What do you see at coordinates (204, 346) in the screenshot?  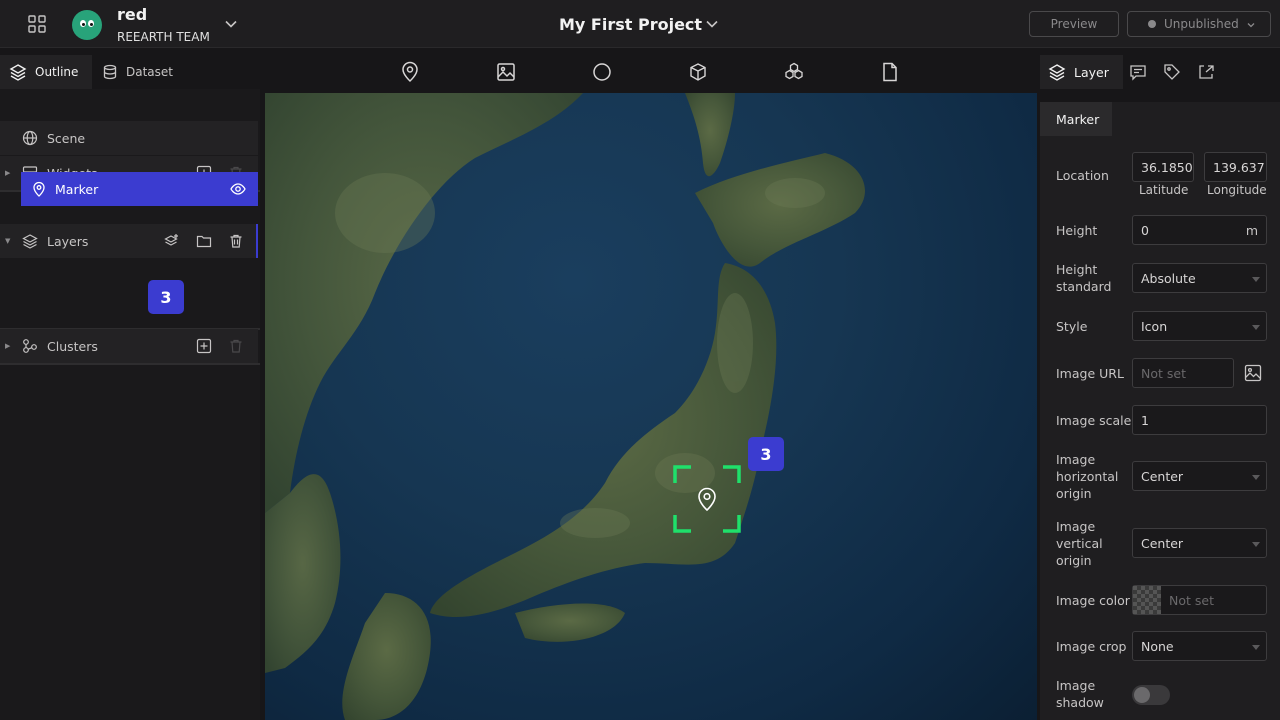 I see `add-cluster-icon` at bounding box center [204, 346].